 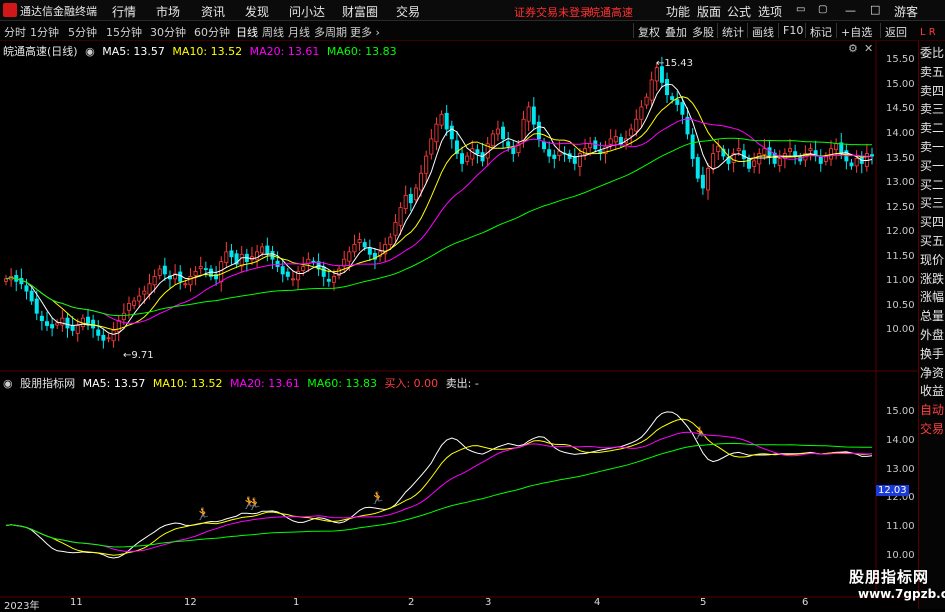 I want to click on period-tab-weekly: 周线, so click(x=273, y=32).